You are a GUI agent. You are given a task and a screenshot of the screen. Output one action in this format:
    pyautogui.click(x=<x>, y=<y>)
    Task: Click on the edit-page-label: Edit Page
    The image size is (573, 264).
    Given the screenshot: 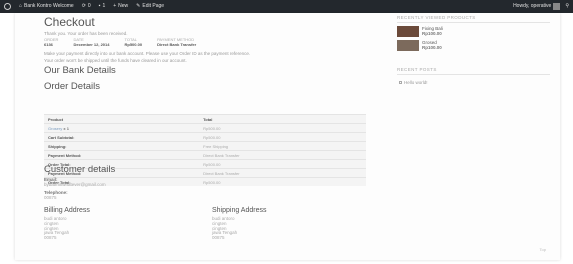 What is the action you would take?
    pyautogui.click(x=153, y=6)
    